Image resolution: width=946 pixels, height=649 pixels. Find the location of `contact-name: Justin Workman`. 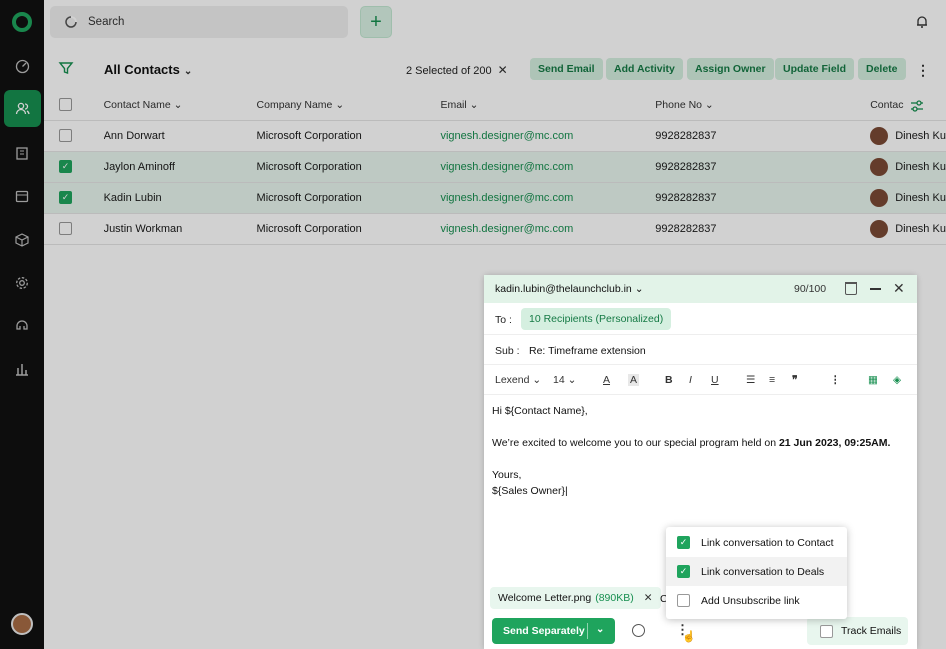

contact-name: Justin Workman is located at coordinates (180, 229).